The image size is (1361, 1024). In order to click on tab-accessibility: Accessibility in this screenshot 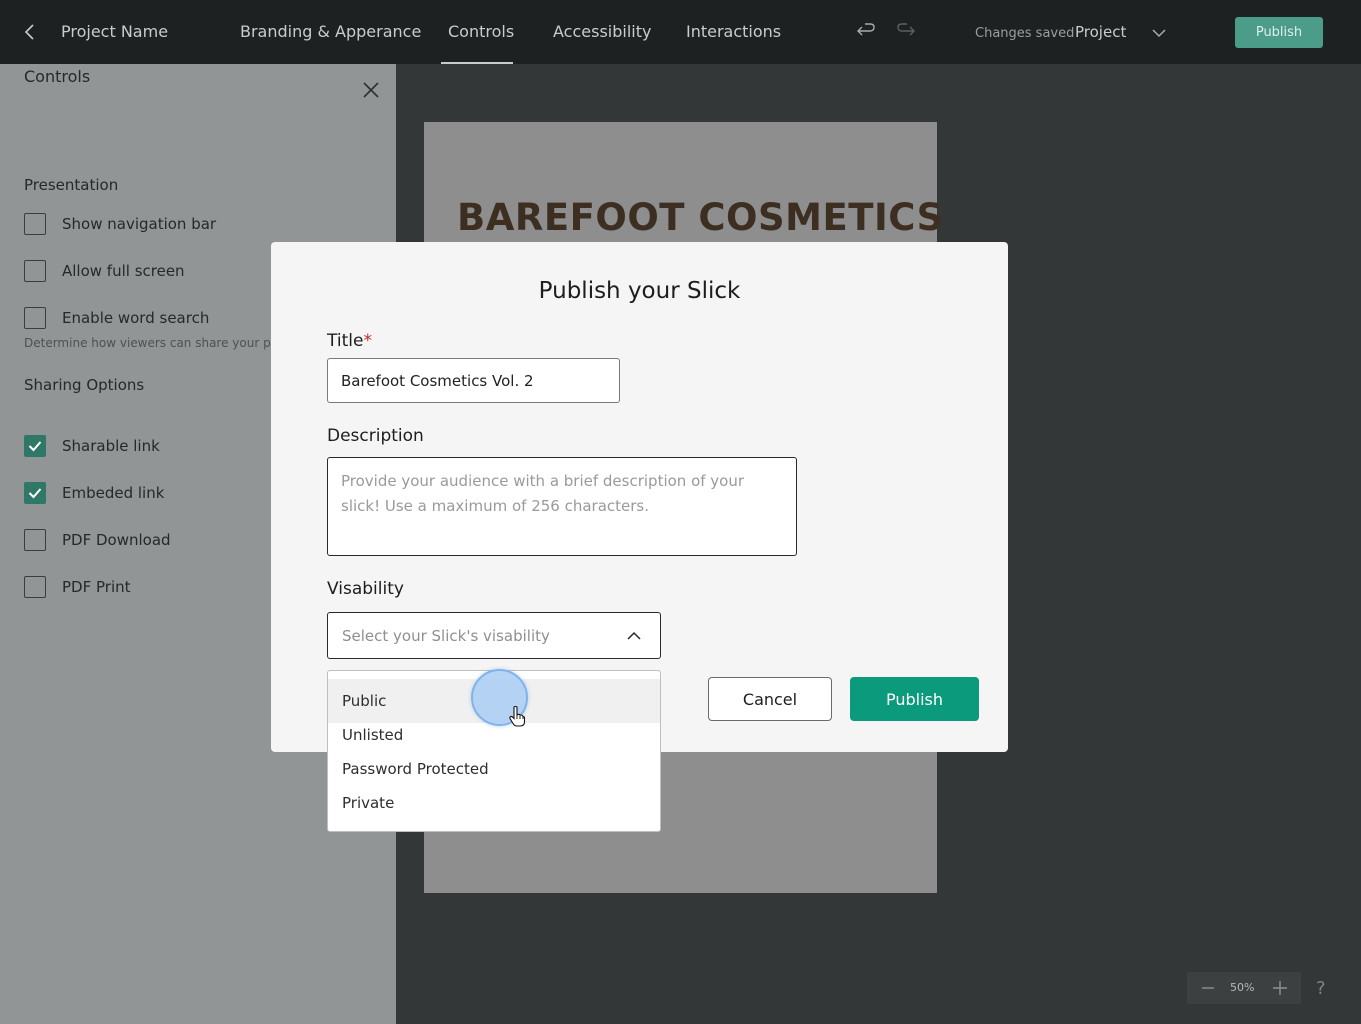, I will do `click(602, 31)`.